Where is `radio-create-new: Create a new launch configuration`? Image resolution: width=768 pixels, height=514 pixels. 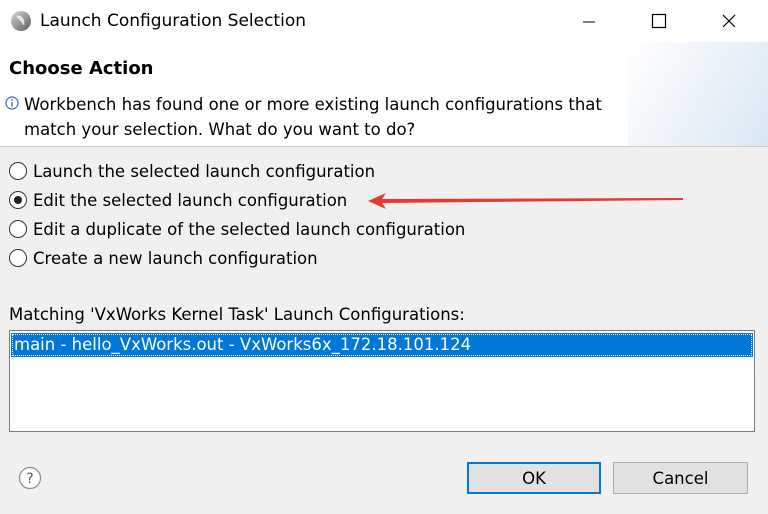 radio-create-new: Create a new launch configuration is located at coordinates (163, 258).